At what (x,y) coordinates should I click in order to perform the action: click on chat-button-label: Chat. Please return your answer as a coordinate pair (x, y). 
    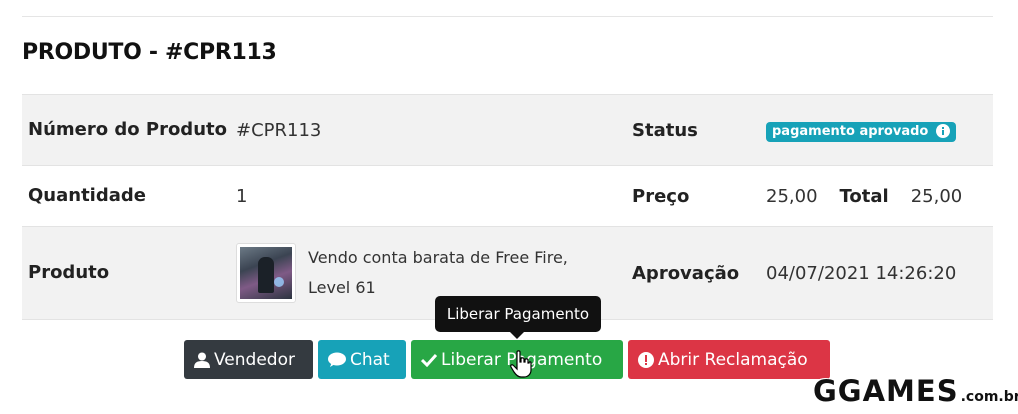
    Looking at the image, I should click on (370, 359).